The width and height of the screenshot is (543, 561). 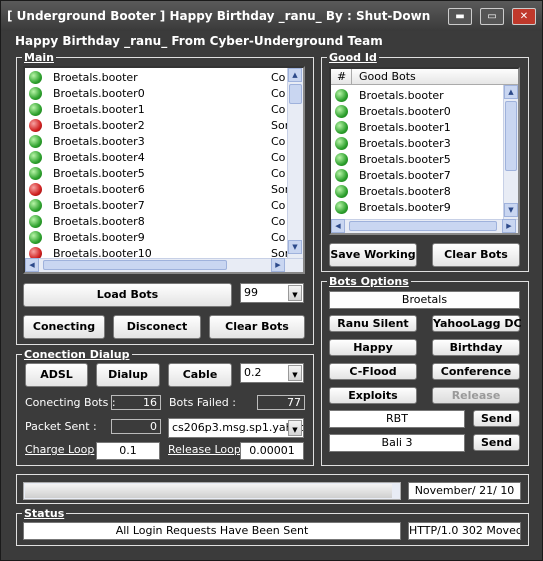 I want to click on list-item: Broetals.booter3 Co, so click(x=155, y=142).